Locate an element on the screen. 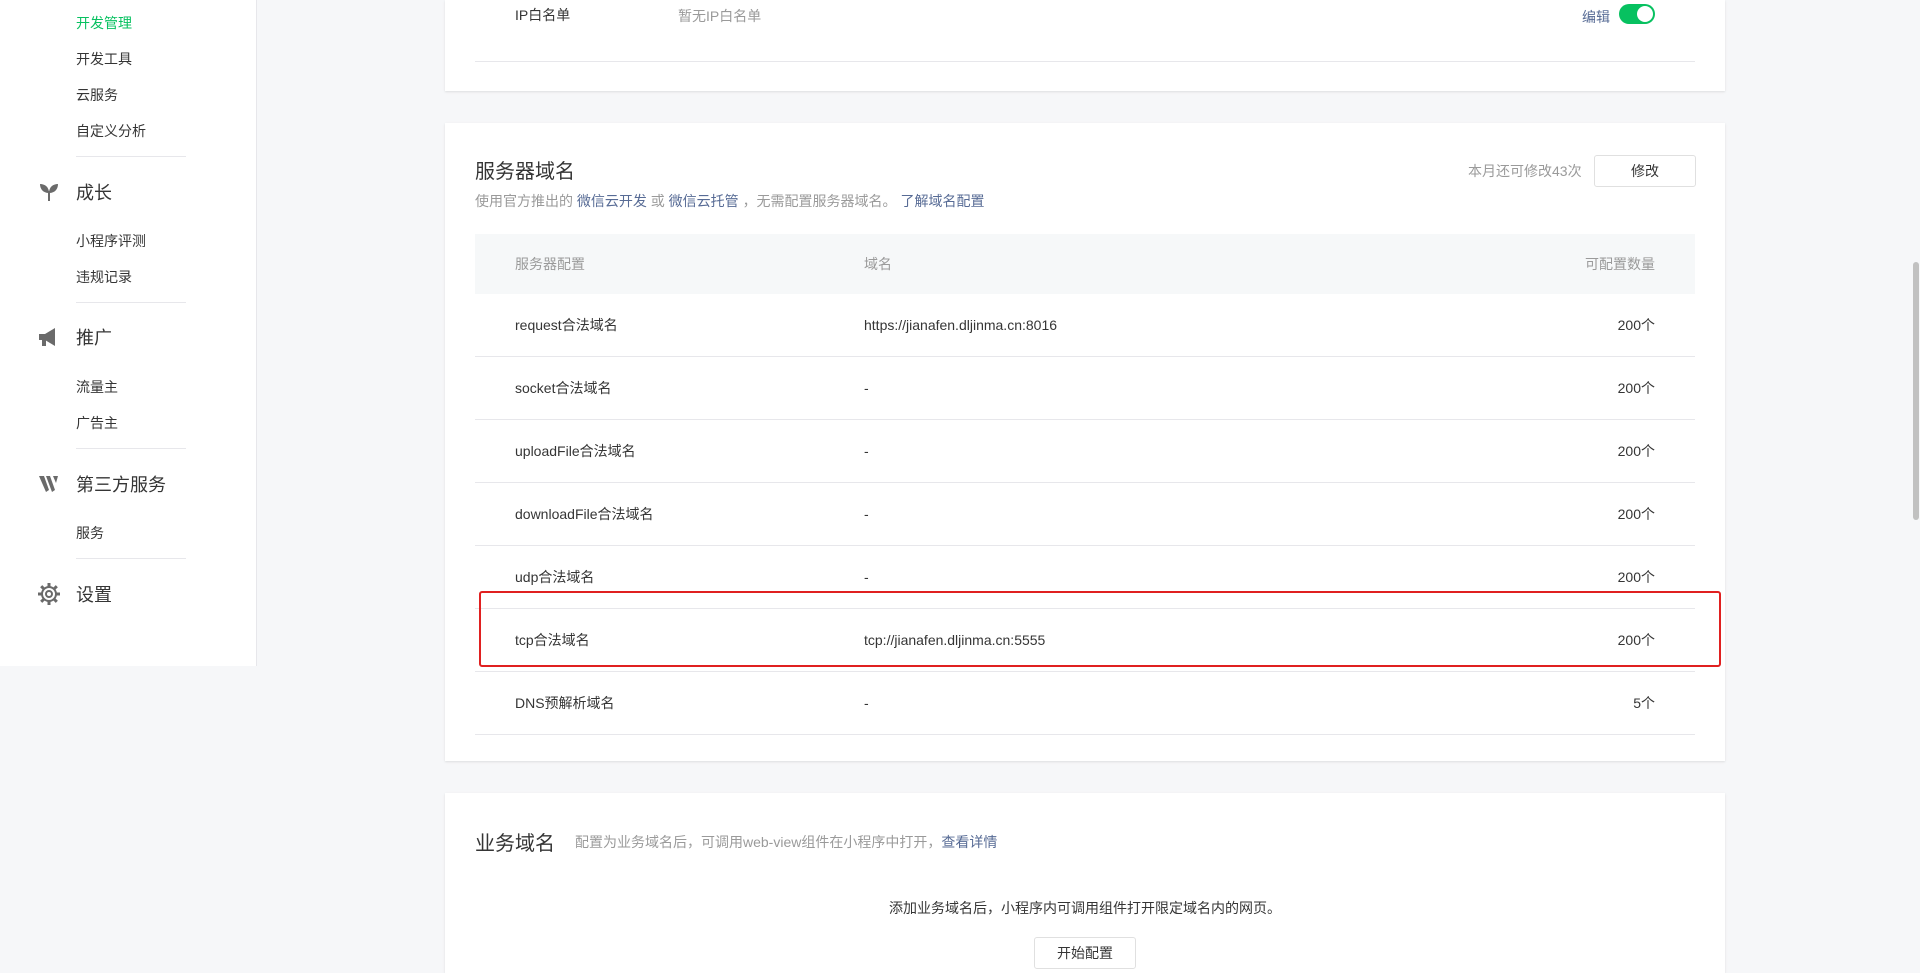  sidebar-group-promotion: 推广 is located at coordinates (74, 337).